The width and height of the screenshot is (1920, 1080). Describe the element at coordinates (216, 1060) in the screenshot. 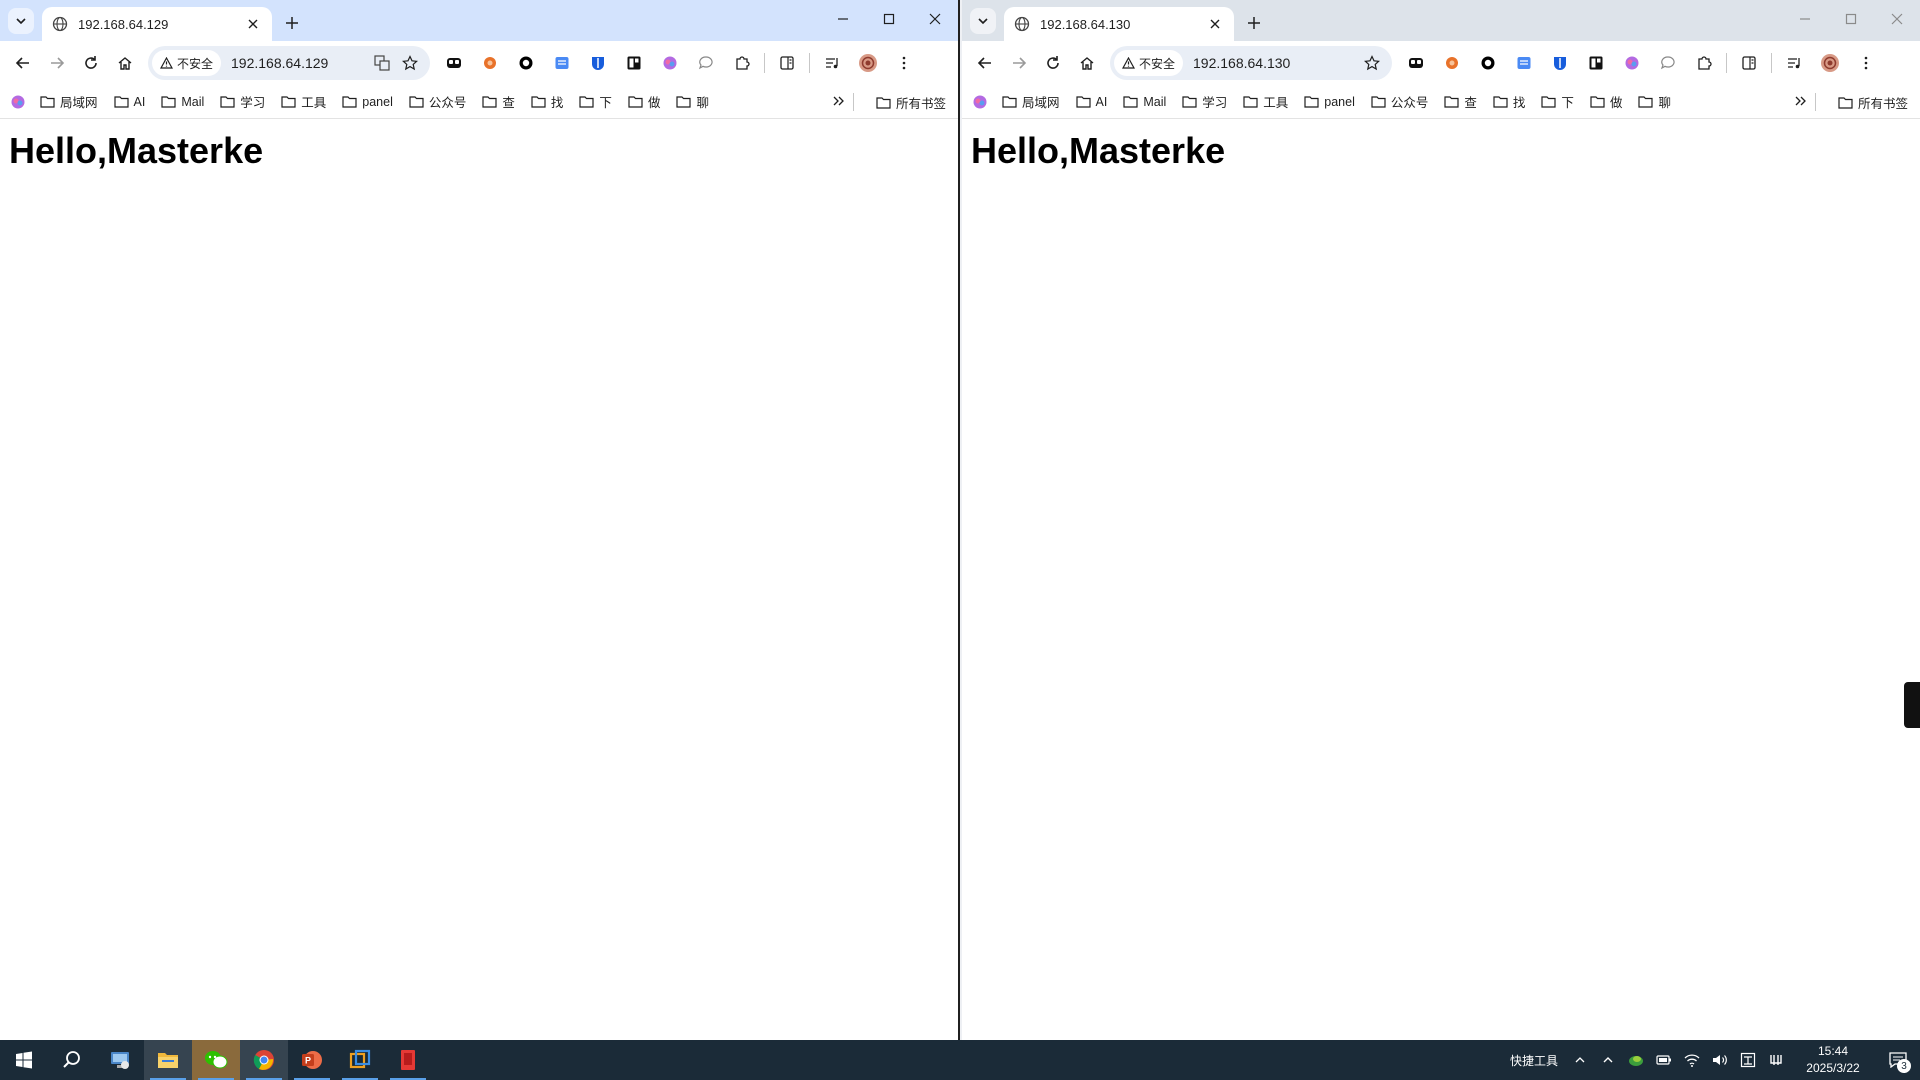

I see `taskbar-app-wechat` at that location.